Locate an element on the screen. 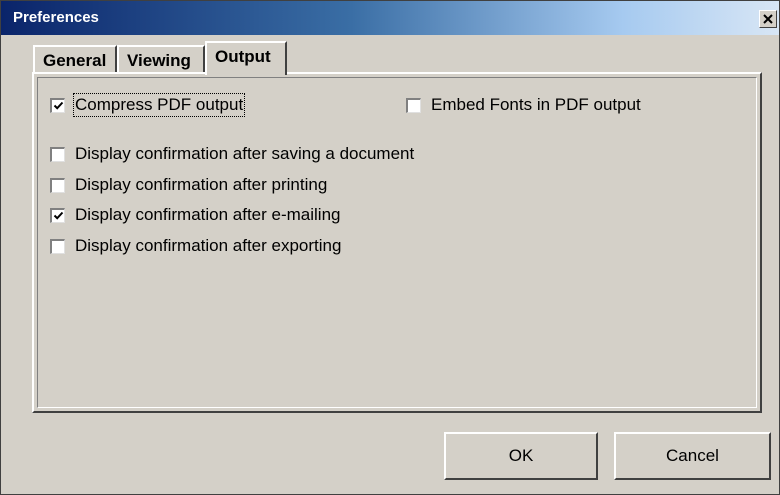 The image size is (780, 495). compress-pdf-option: Compress PDF output is located at coordinates (148, 105).